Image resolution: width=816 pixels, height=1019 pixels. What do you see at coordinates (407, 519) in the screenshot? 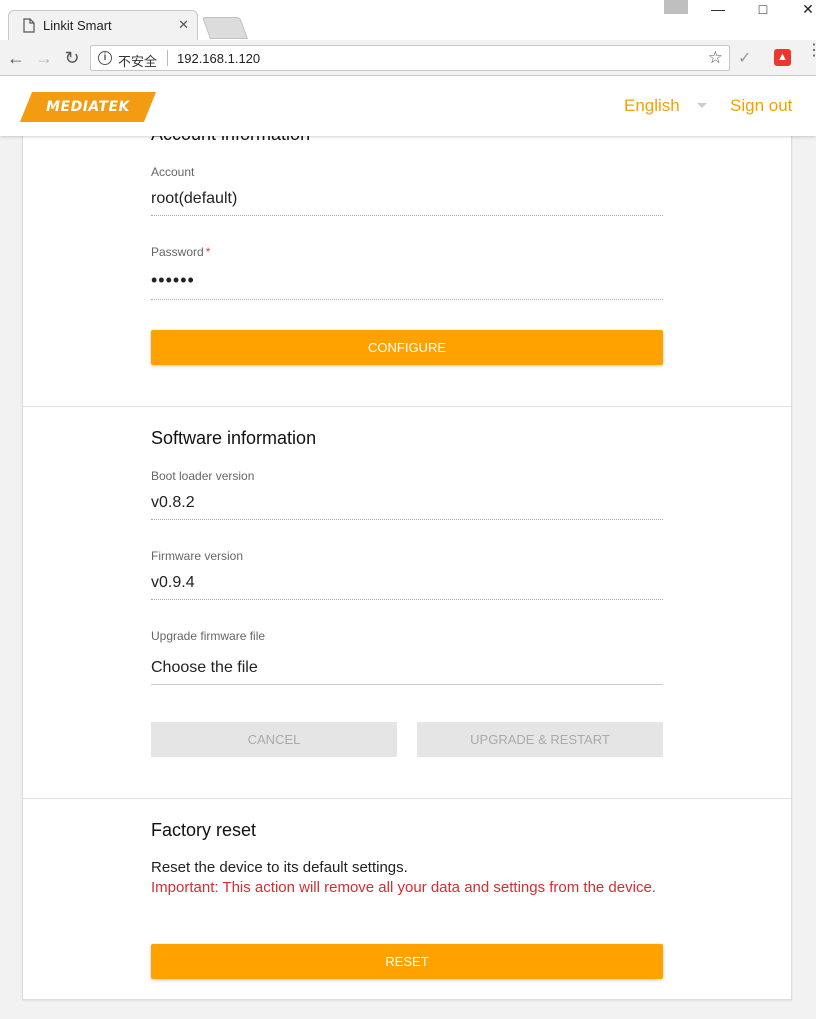
I see `bootloader-underline` at bounding box center [407, 519].